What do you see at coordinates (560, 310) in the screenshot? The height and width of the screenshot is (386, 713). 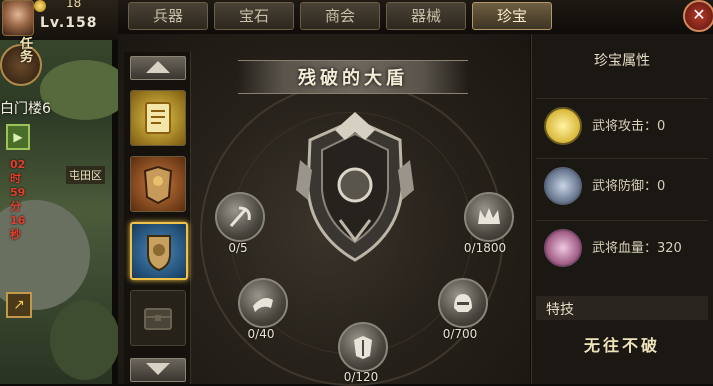 I see `skill-header-label: 特技` at bounding box center [560, 310].